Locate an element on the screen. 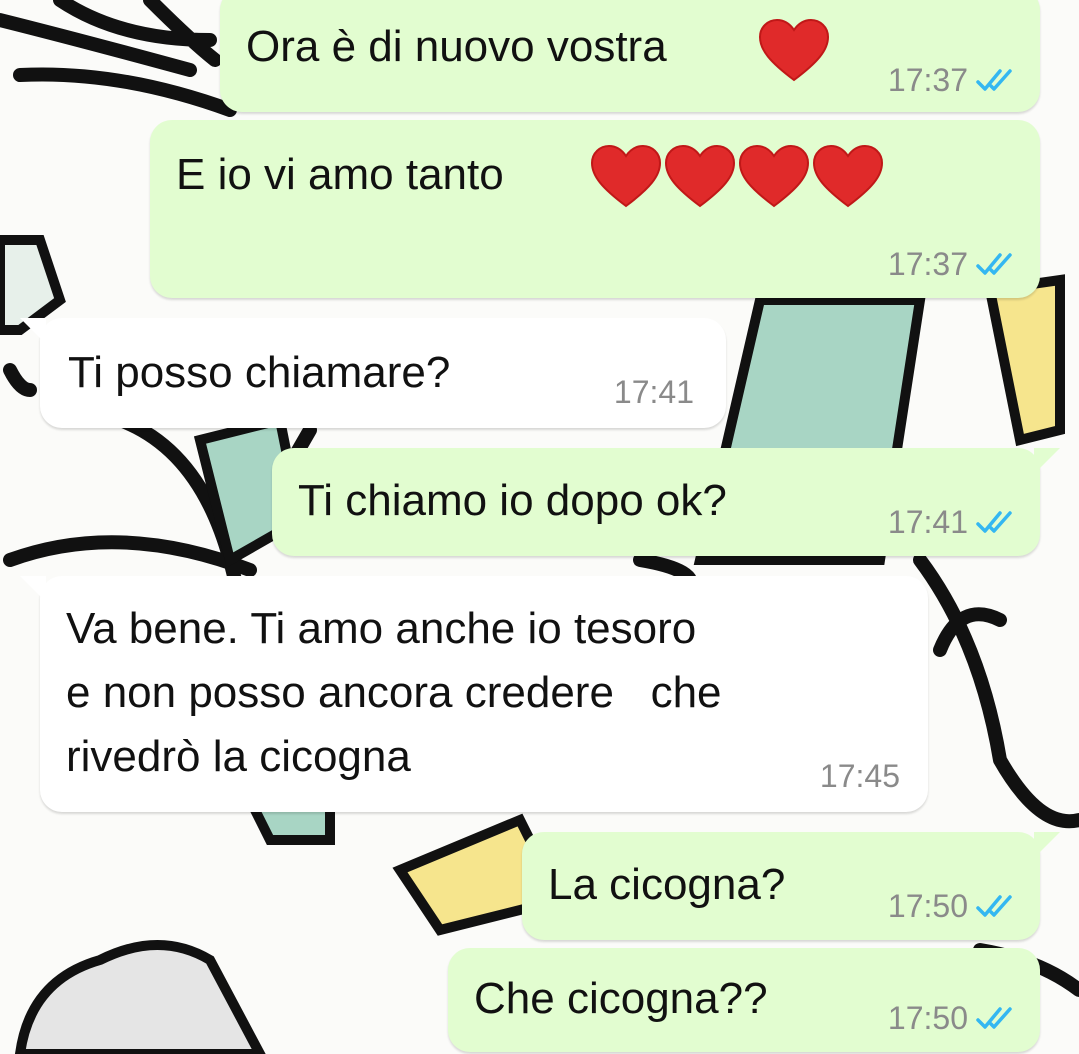 Image resolution: width=1079 pixels, height=1054 pixels. message-text-line: rivedrò la cicogna is located at coordinates (238, 756).